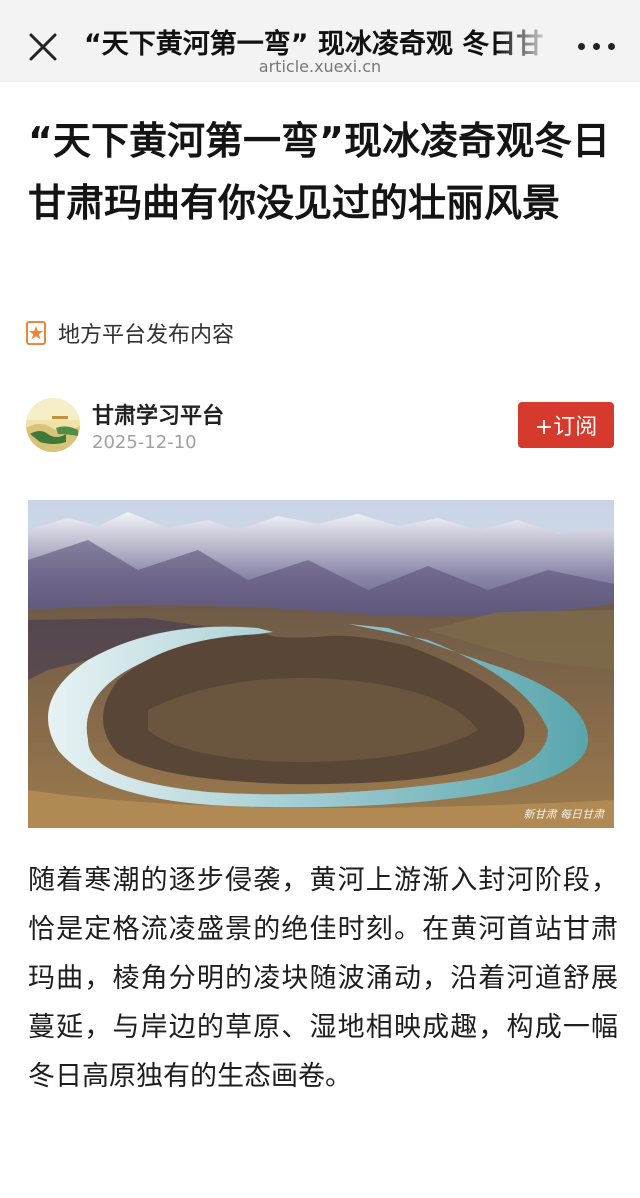 The height and width of the screenshot is (1198, 640). What do you see at coordinates (564, 814) in the screenshot?
I see `image-watermark: 新甘肃 每日甘肃` at bounding box center [564, 814].